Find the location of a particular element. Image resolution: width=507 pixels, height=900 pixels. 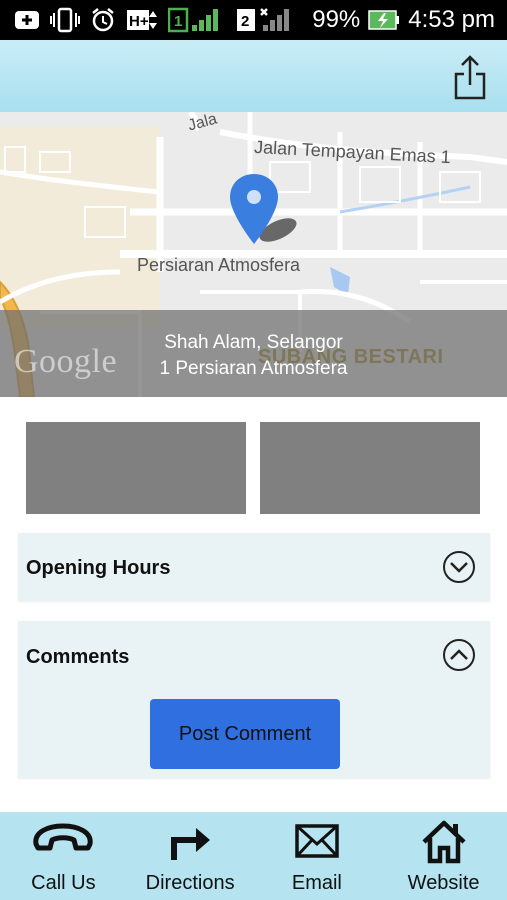

chevron-up-circle-icon is located at coordinates (459, 655).